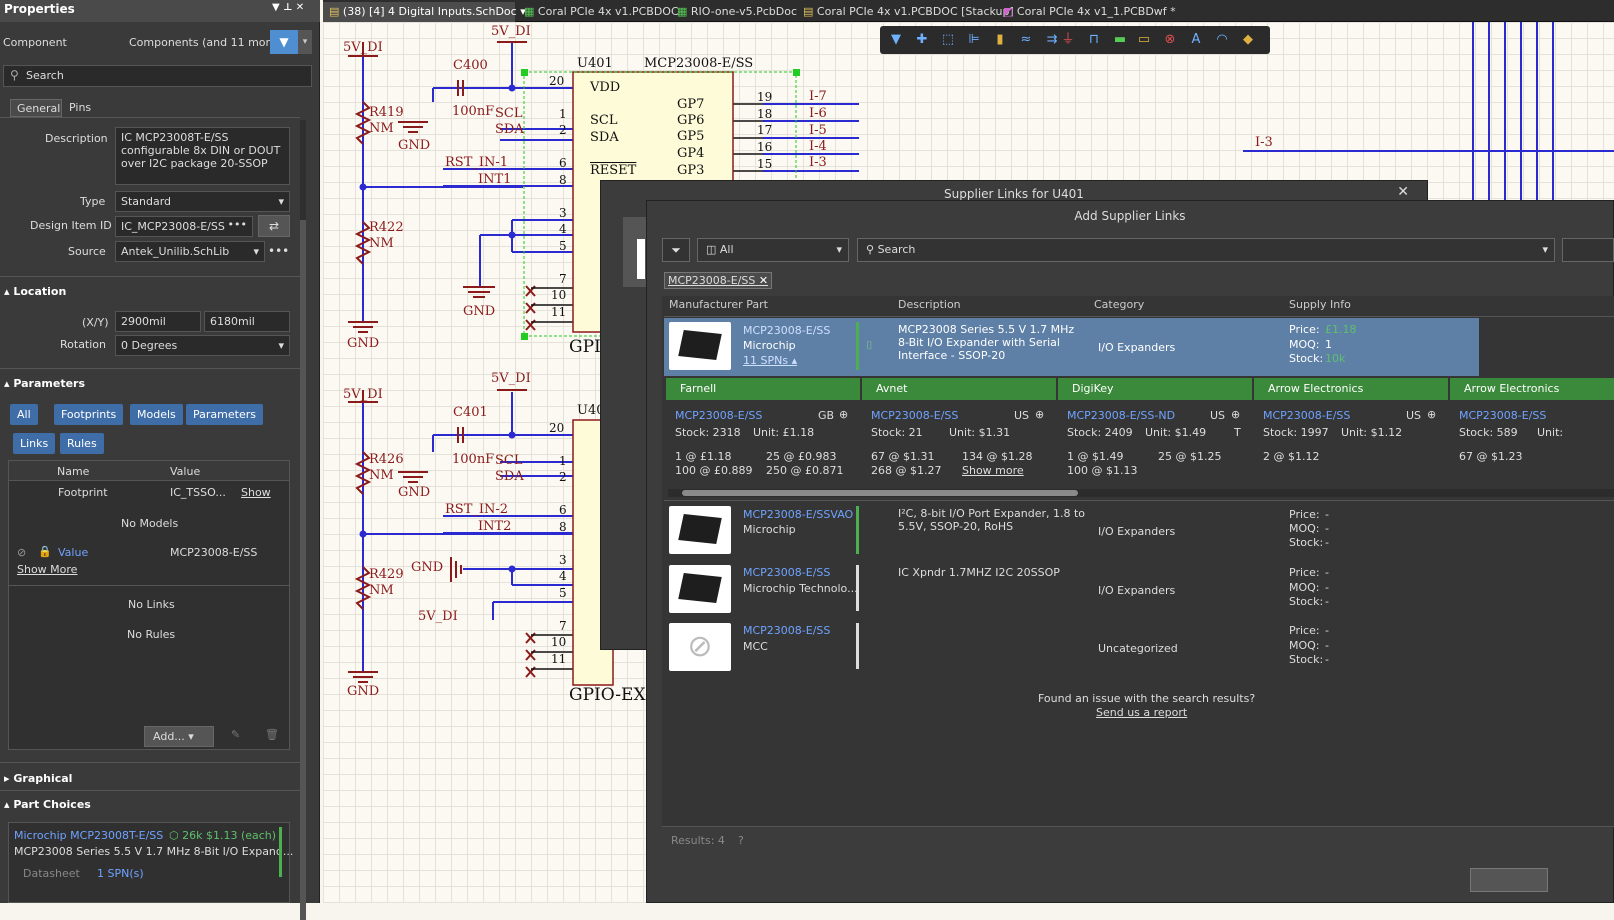 This screenshot has height=920, width=1614. What do you see at coordinates (737, 12) in the screenshot?
I see `tab-rio: ▦ RIO-one-v5.PcbDoc` at bounding box center [737, 12].